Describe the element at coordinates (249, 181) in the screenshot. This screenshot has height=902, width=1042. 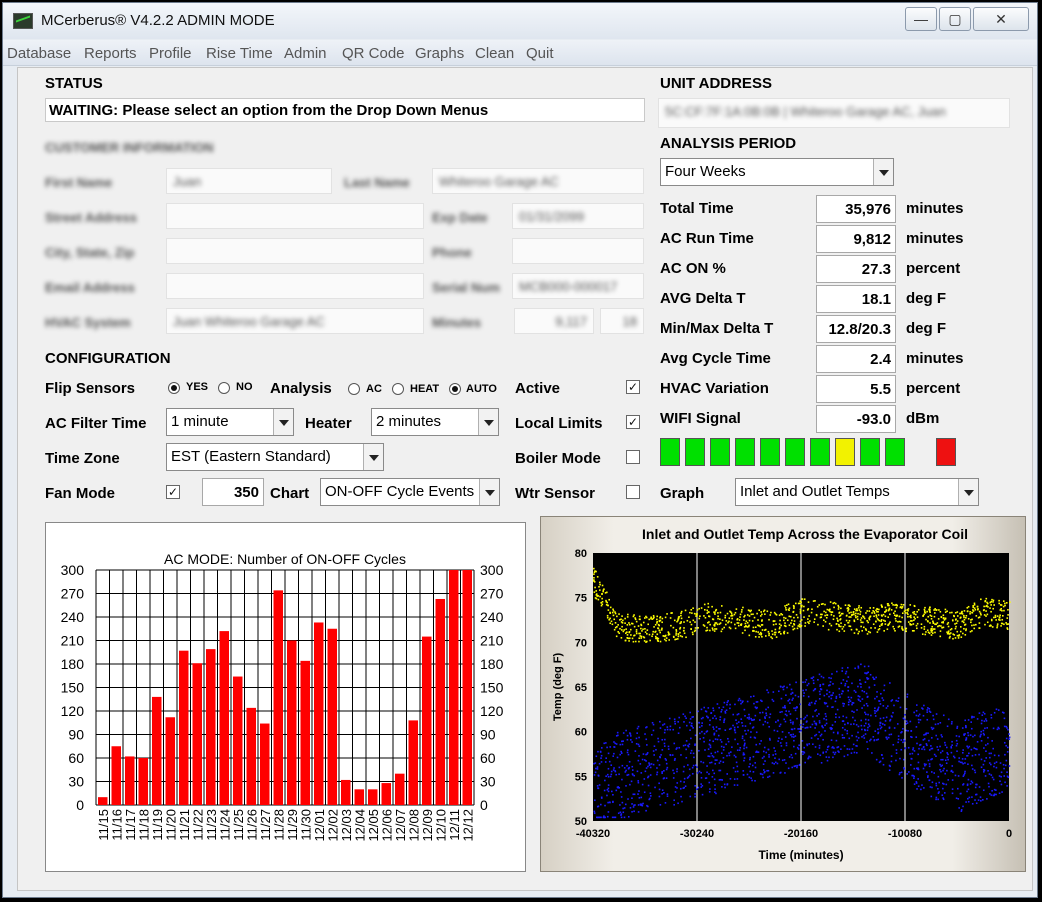
I see `first-name-field: Juan` at that location.